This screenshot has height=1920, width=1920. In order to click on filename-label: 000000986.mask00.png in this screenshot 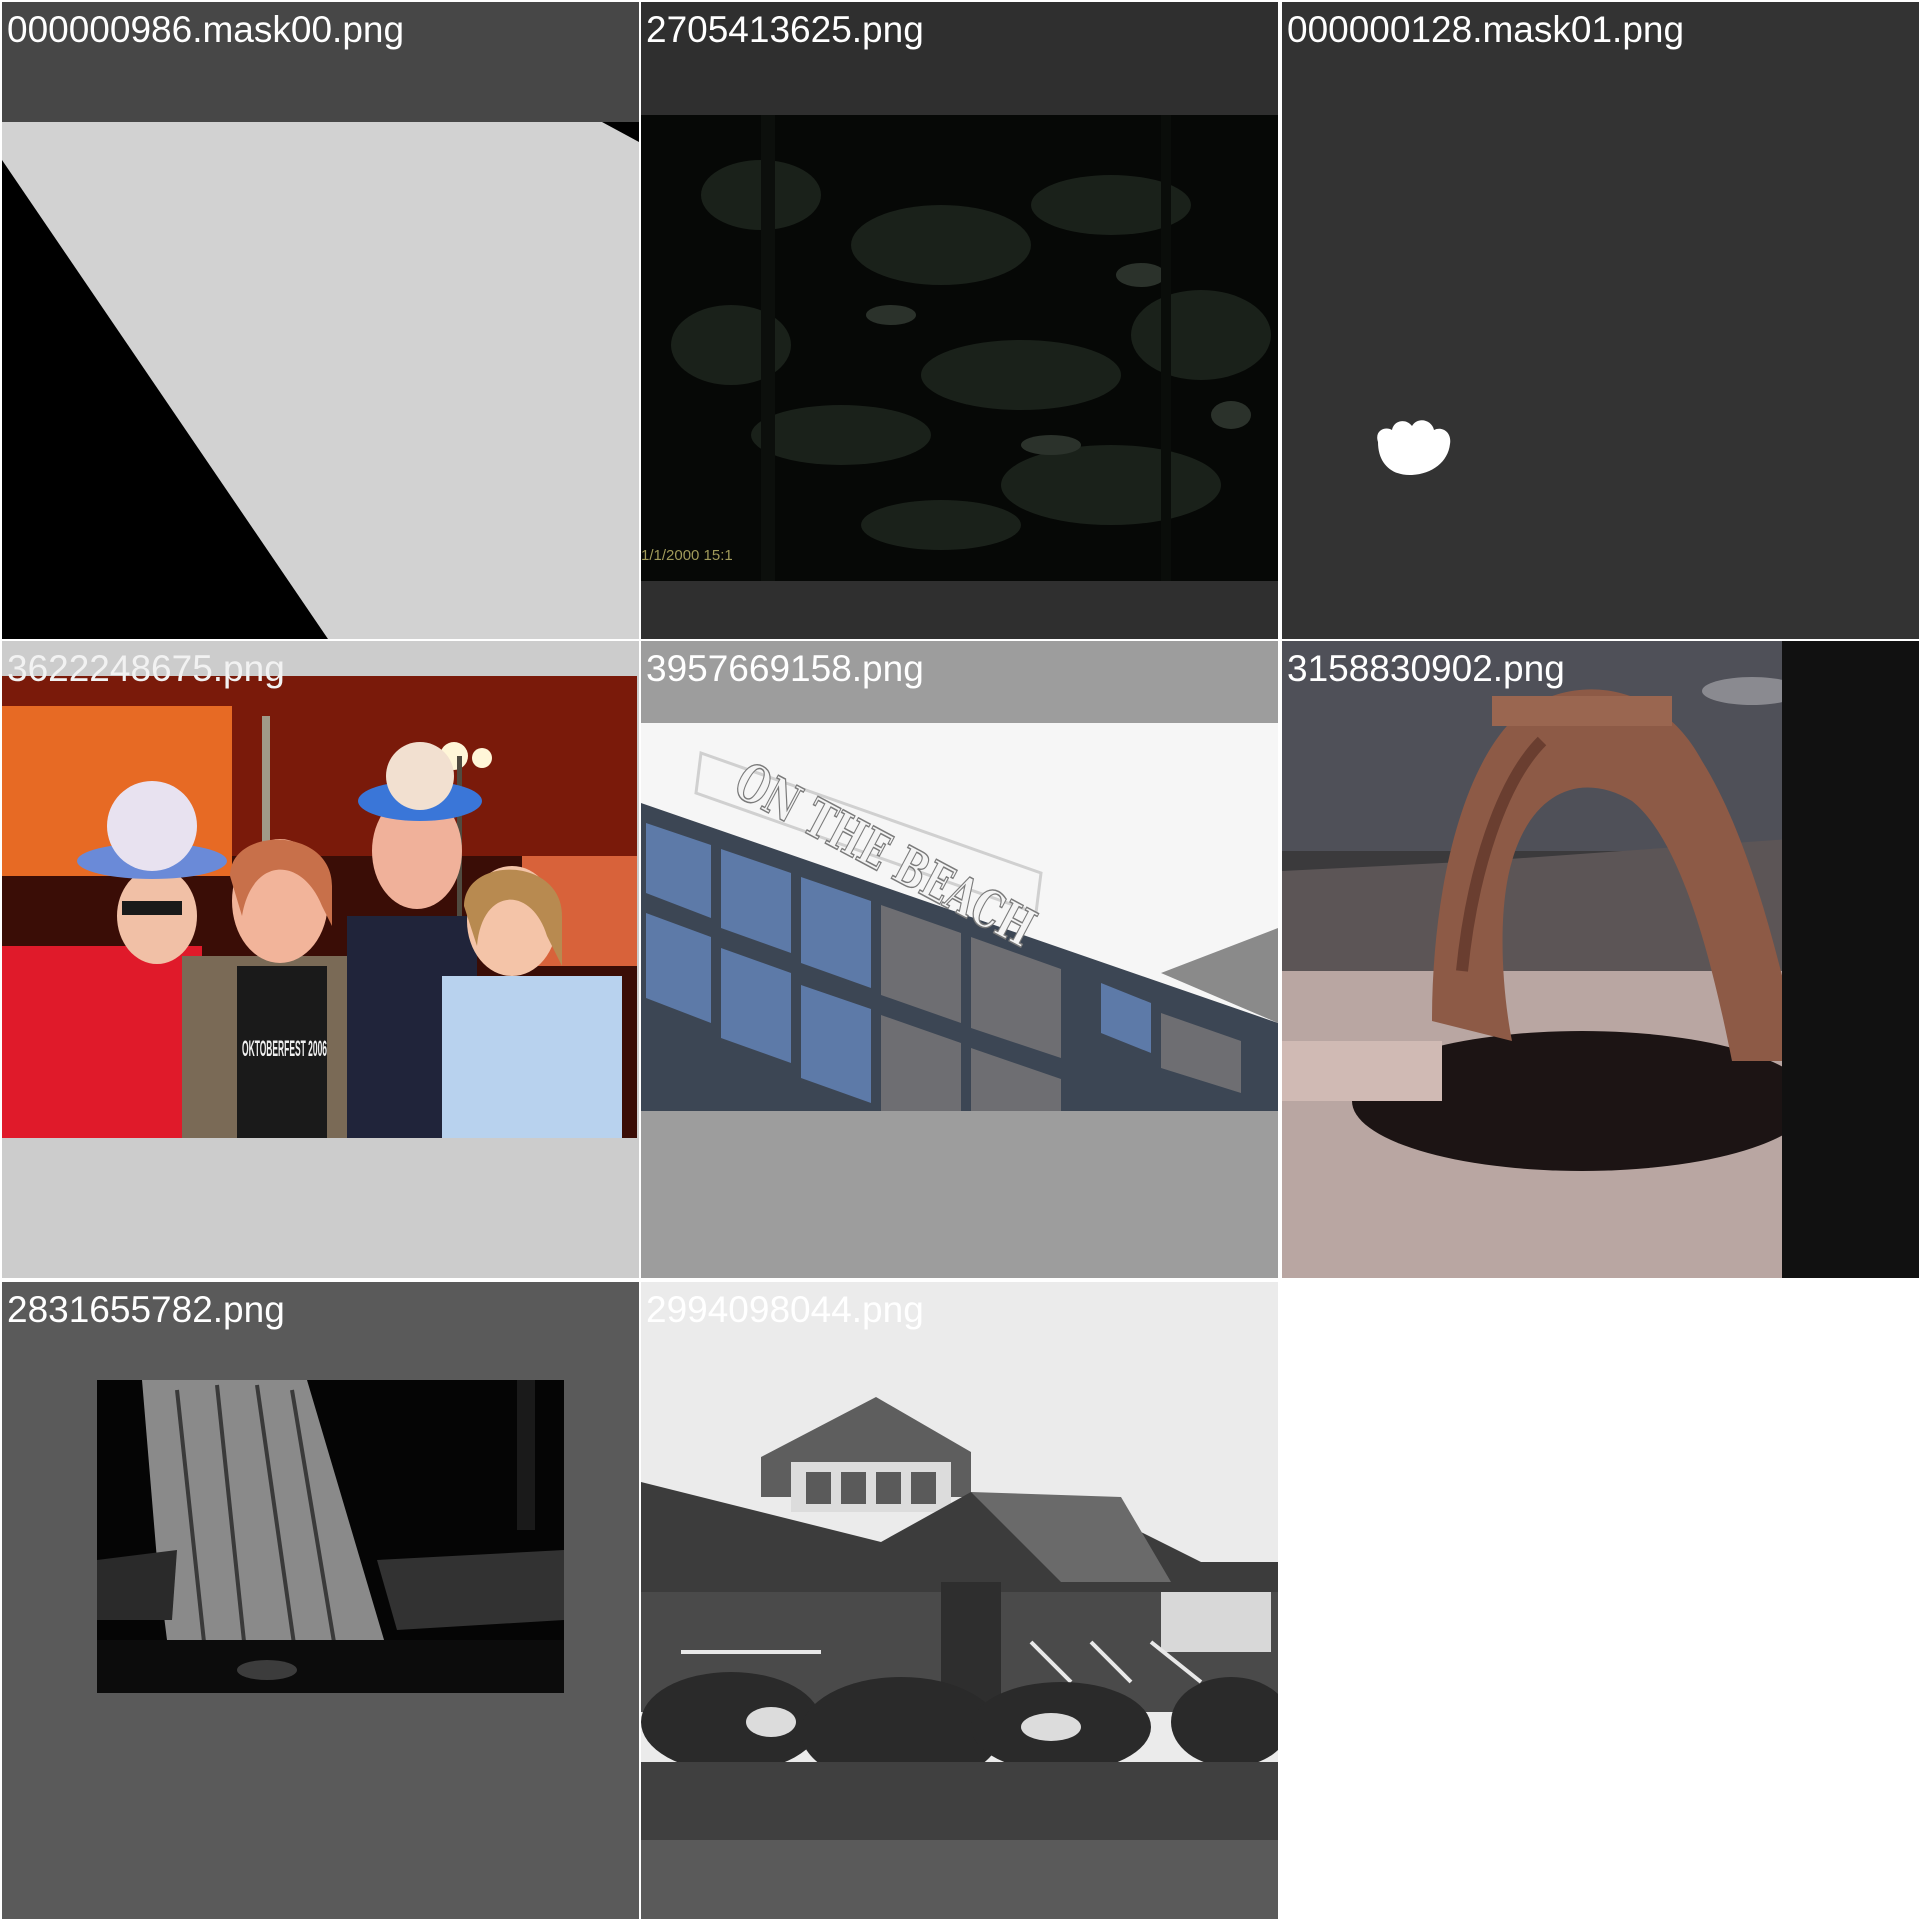, I will do `click(206, 29)`.